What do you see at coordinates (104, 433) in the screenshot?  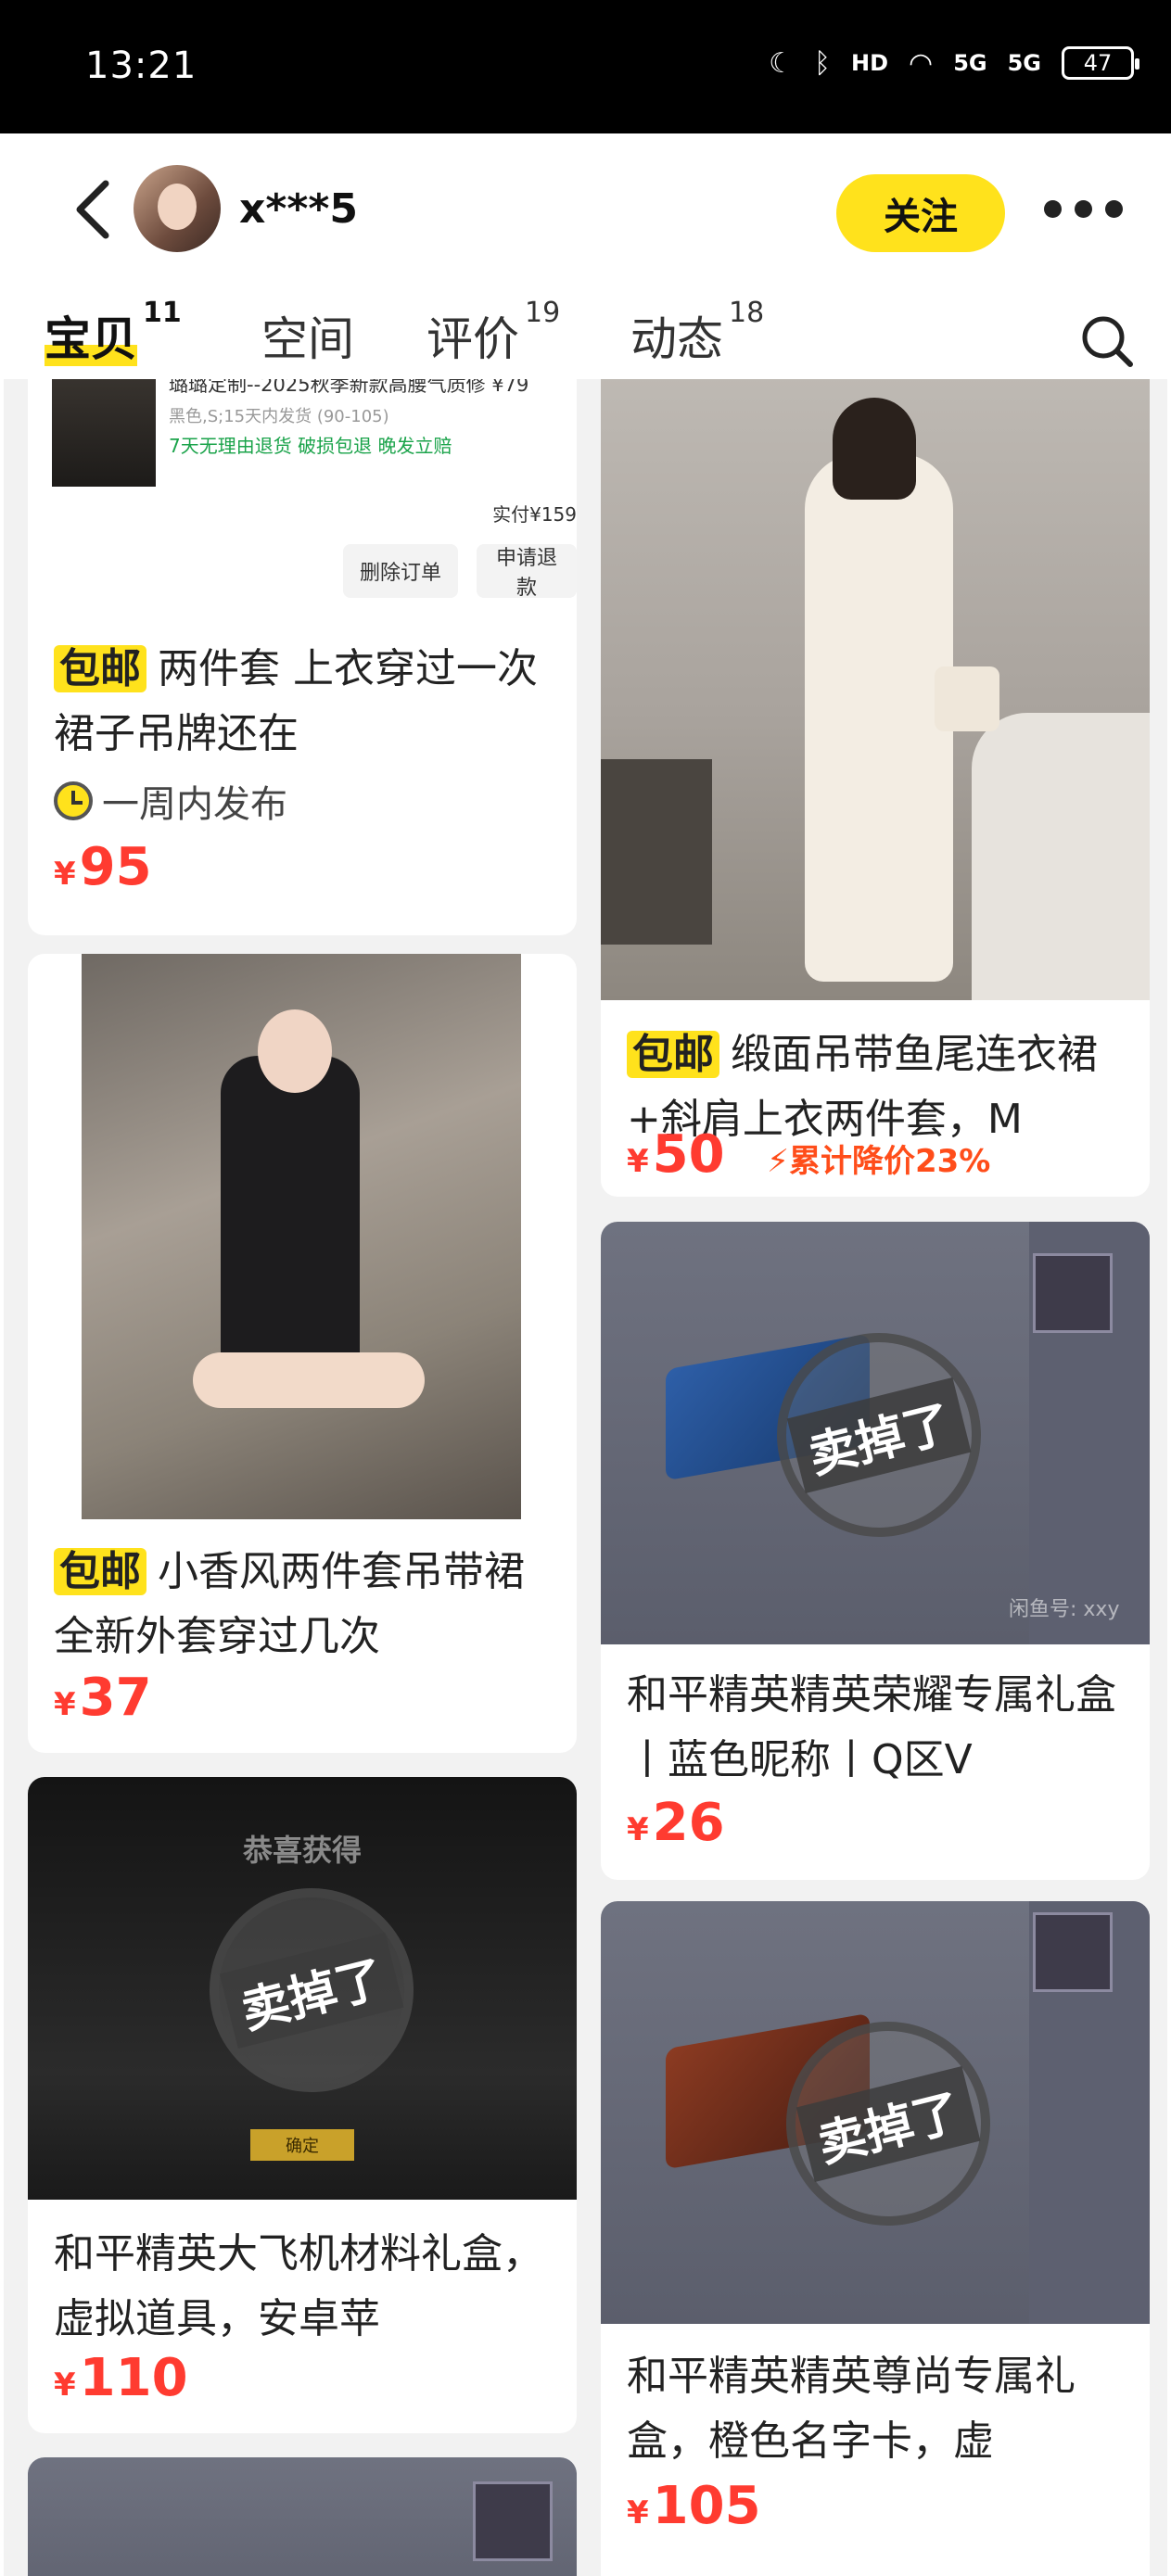 I see `order-thumbnail` at bounding box center [104, 433].